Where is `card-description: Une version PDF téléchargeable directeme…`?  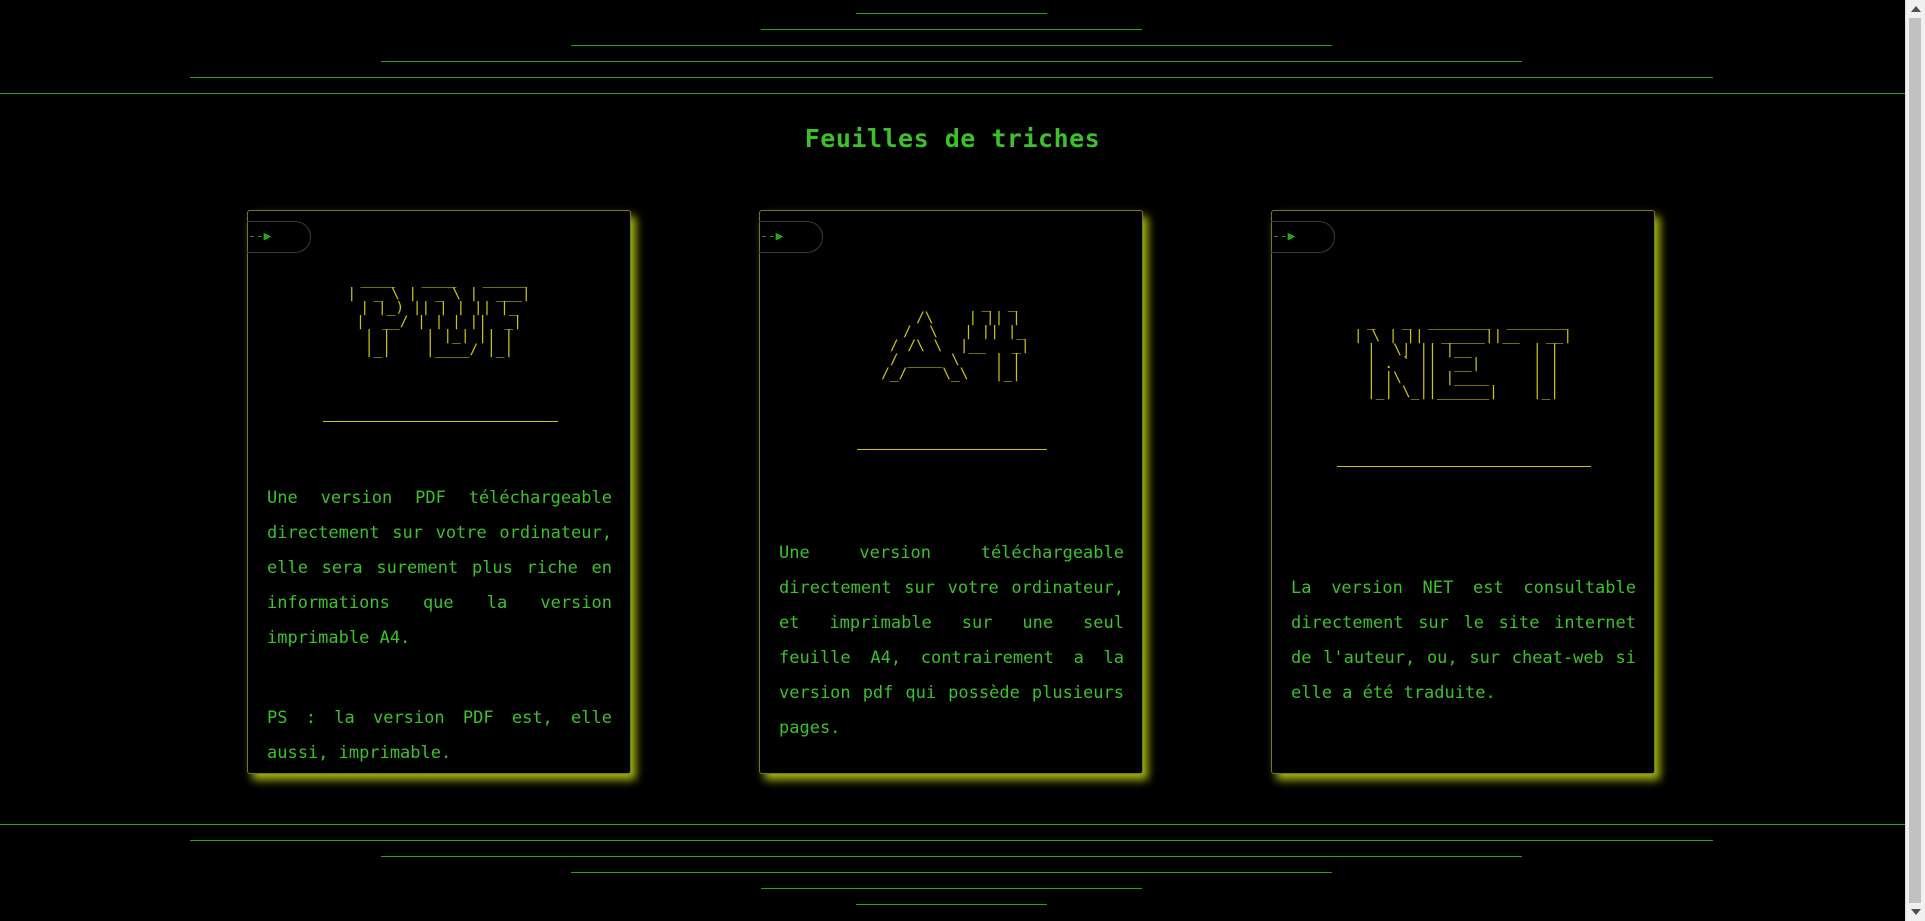
card-description: Une version PDF téléchargeable directeme… is located at coordinates (439, 568).